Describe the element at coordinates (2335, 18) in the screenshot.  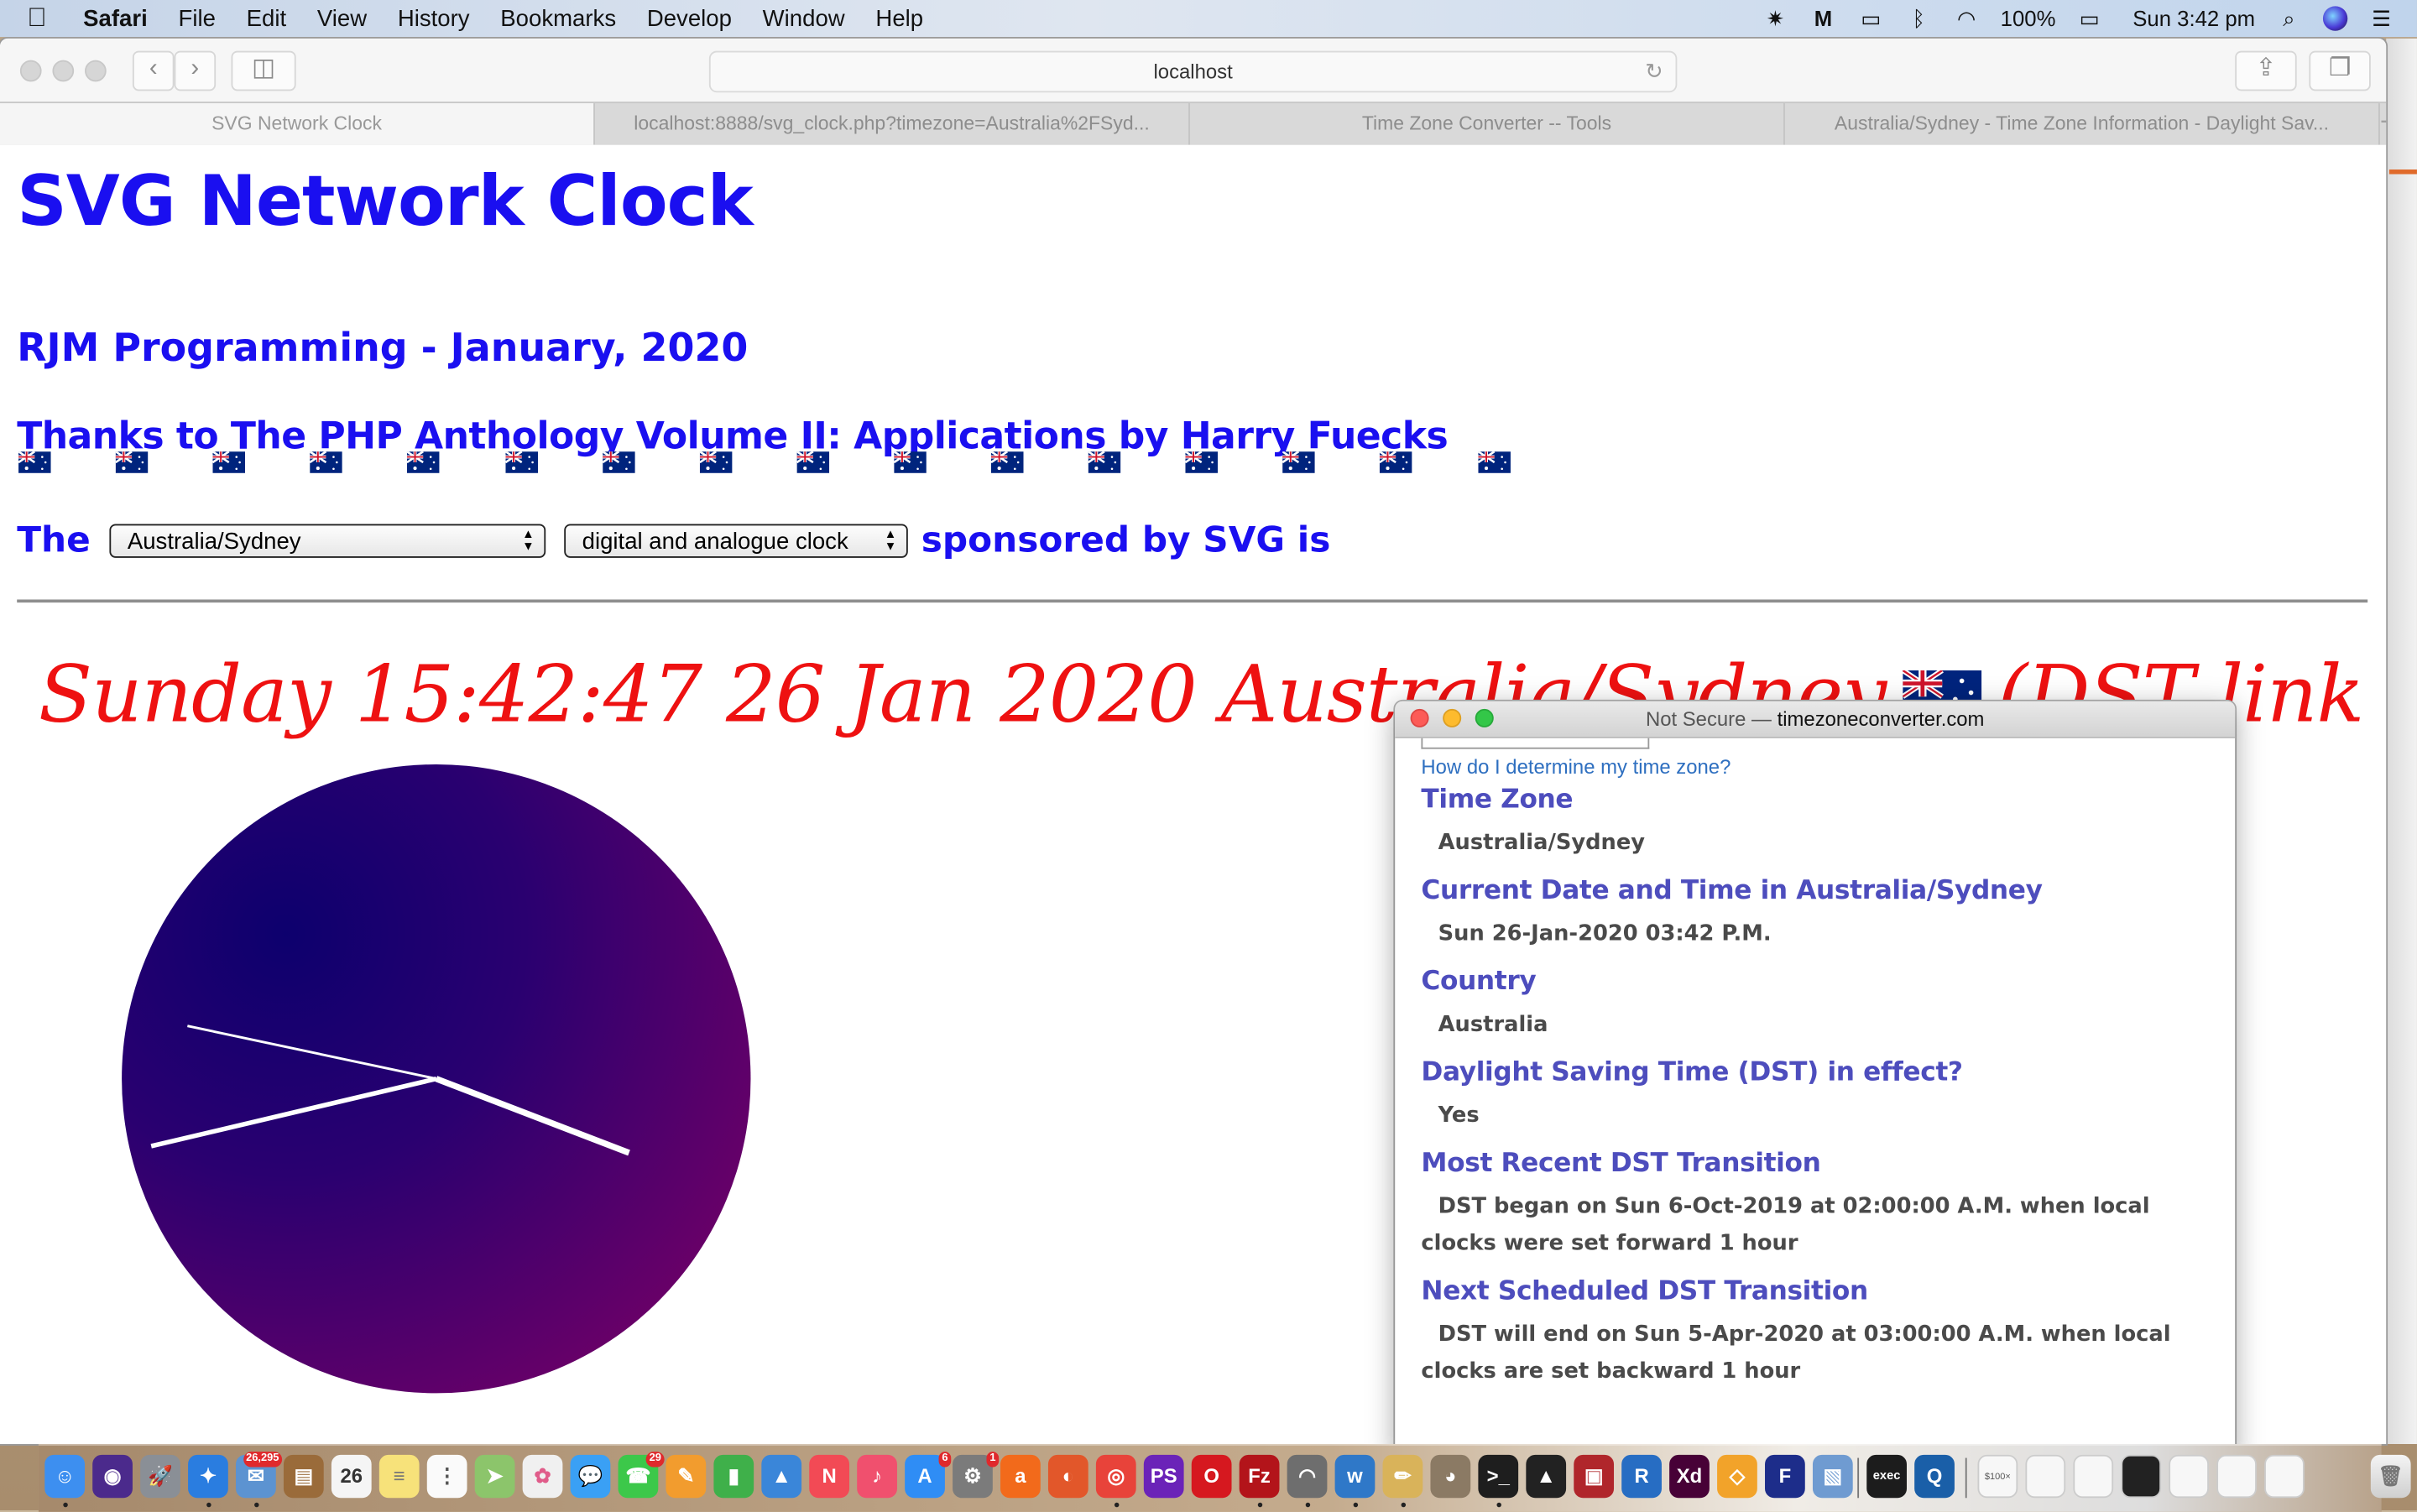
I see `siri-icon` at that location.